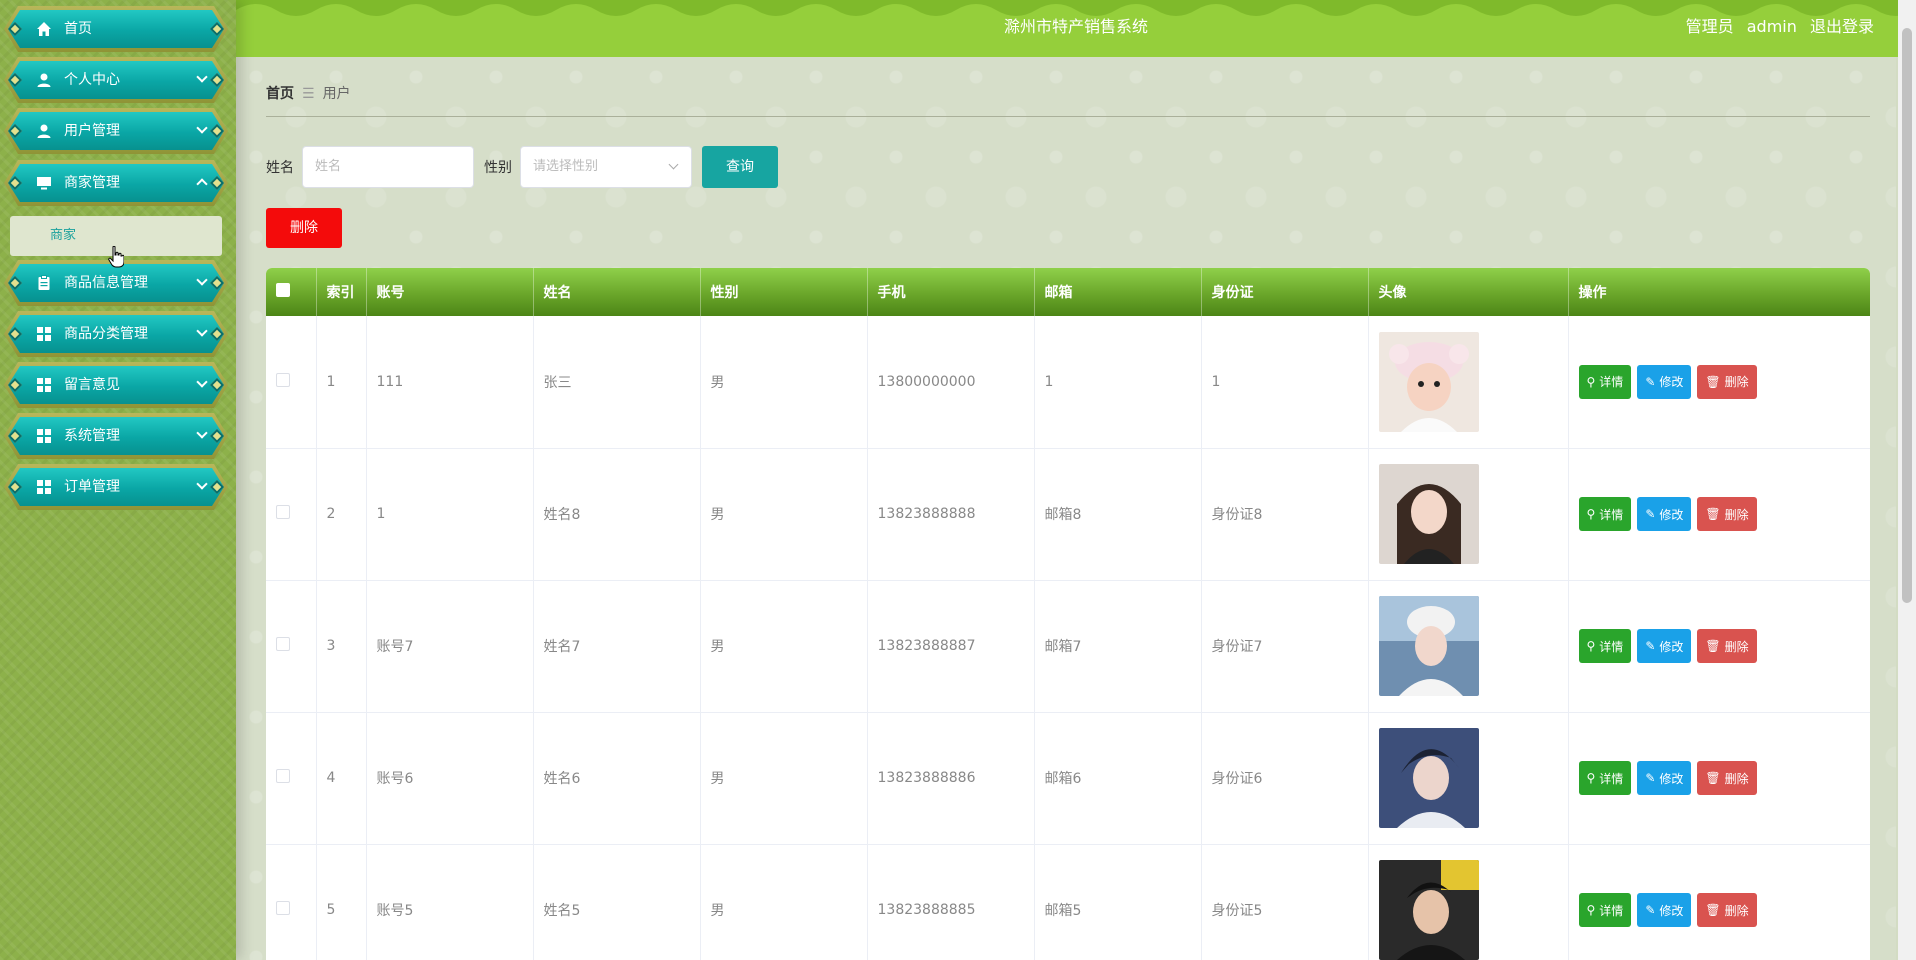  Describe the element at coordinates (304, 228) in the screenshot. I see `batch-delete-button: 删除` at that location.